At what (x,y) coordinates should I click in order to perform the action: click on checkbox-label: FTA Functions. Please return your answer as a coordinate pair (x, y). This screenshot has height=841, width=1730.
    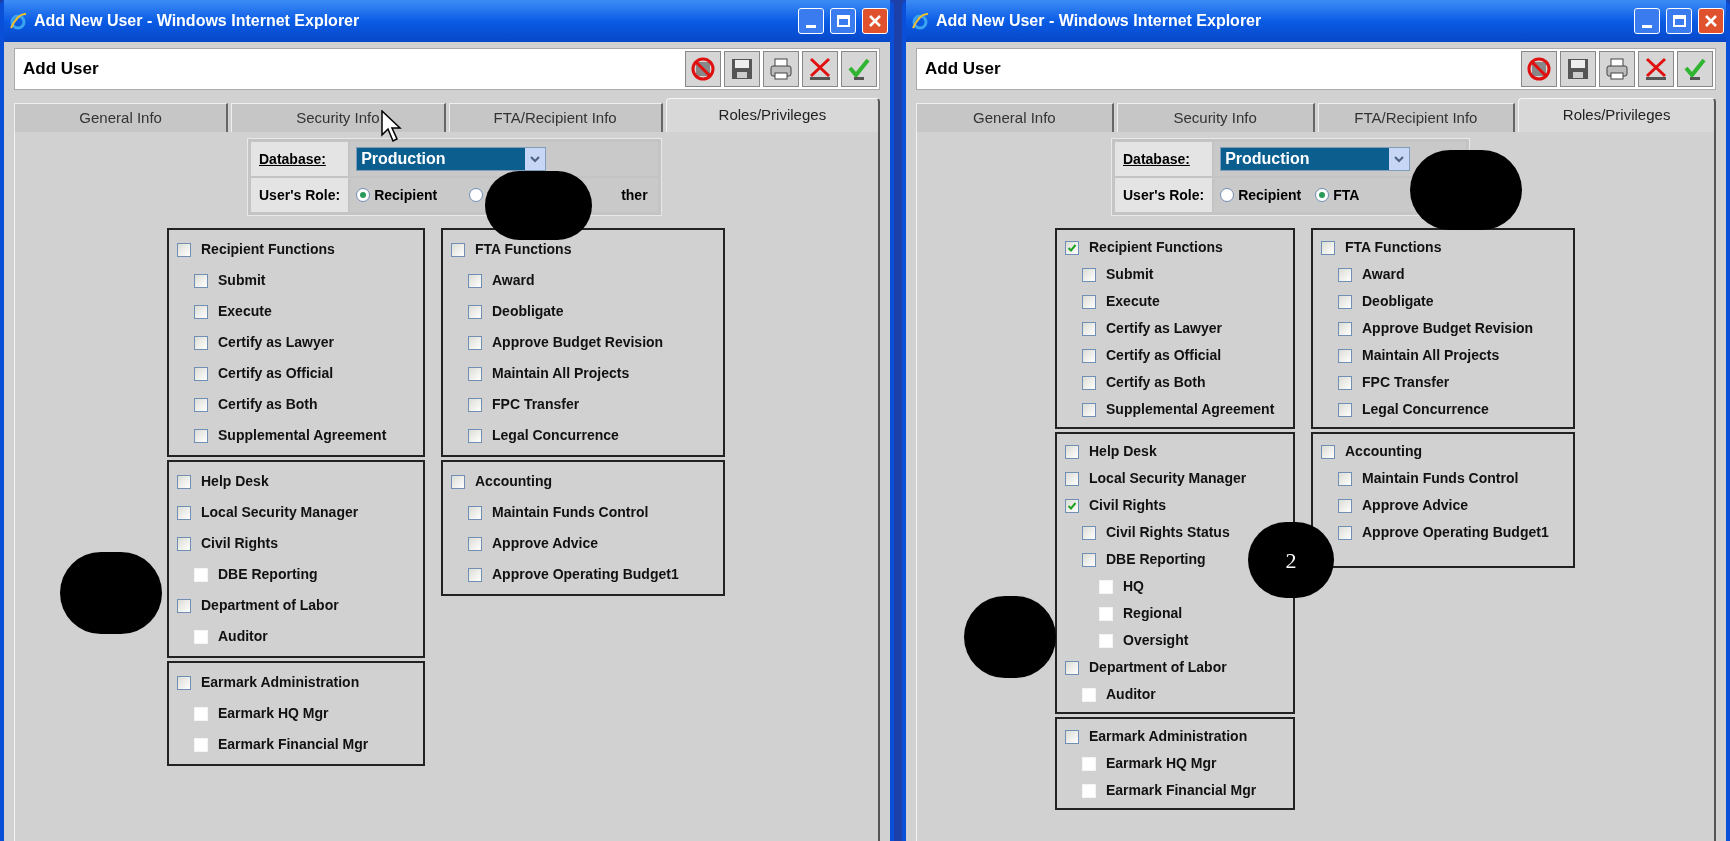
    Looking at the image, I should click on (1393, 247).